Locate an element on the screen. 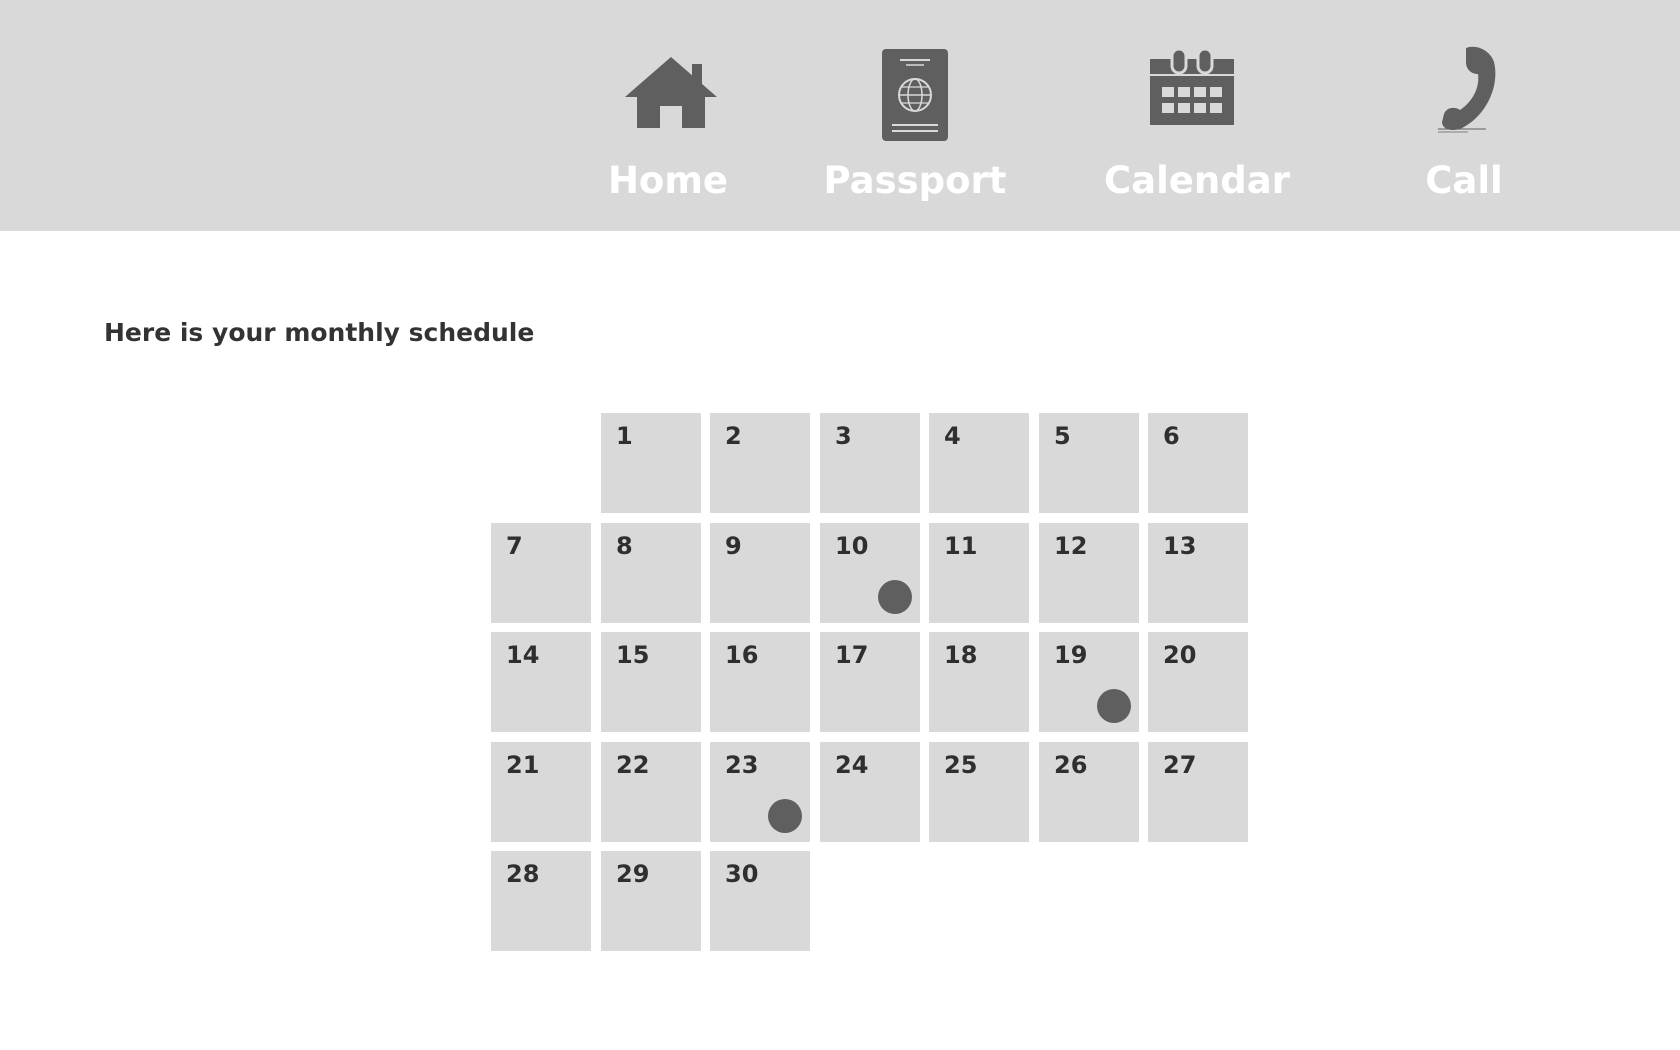  calendar-day-number: 19 is located at coordinates (1071, 655).